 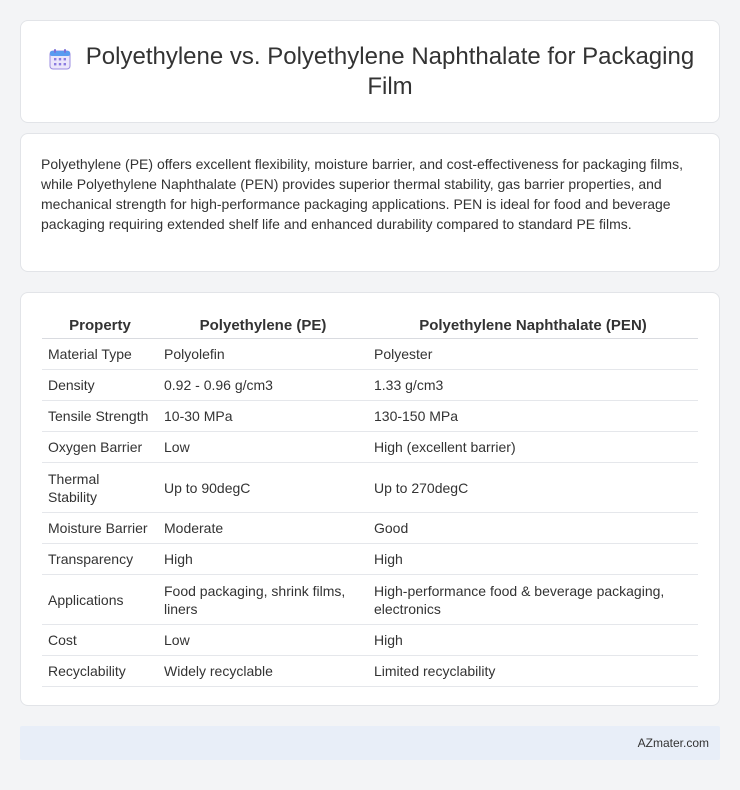 I want to click on footer: AZmater.com, so click(x=370, y=743).